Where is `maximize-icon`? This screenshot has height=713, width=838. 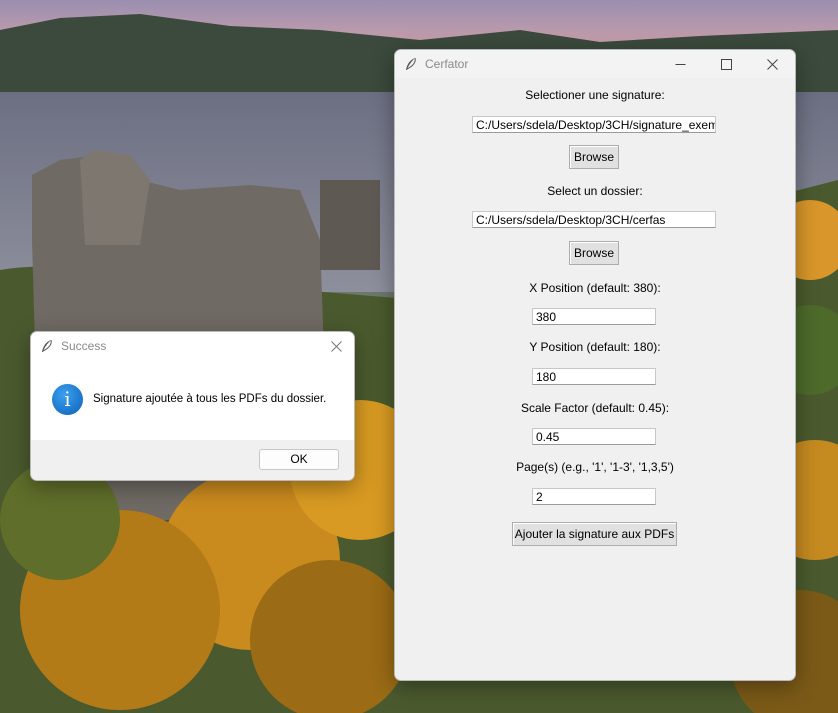 maximize-icon is located at coordinates (726, 64).